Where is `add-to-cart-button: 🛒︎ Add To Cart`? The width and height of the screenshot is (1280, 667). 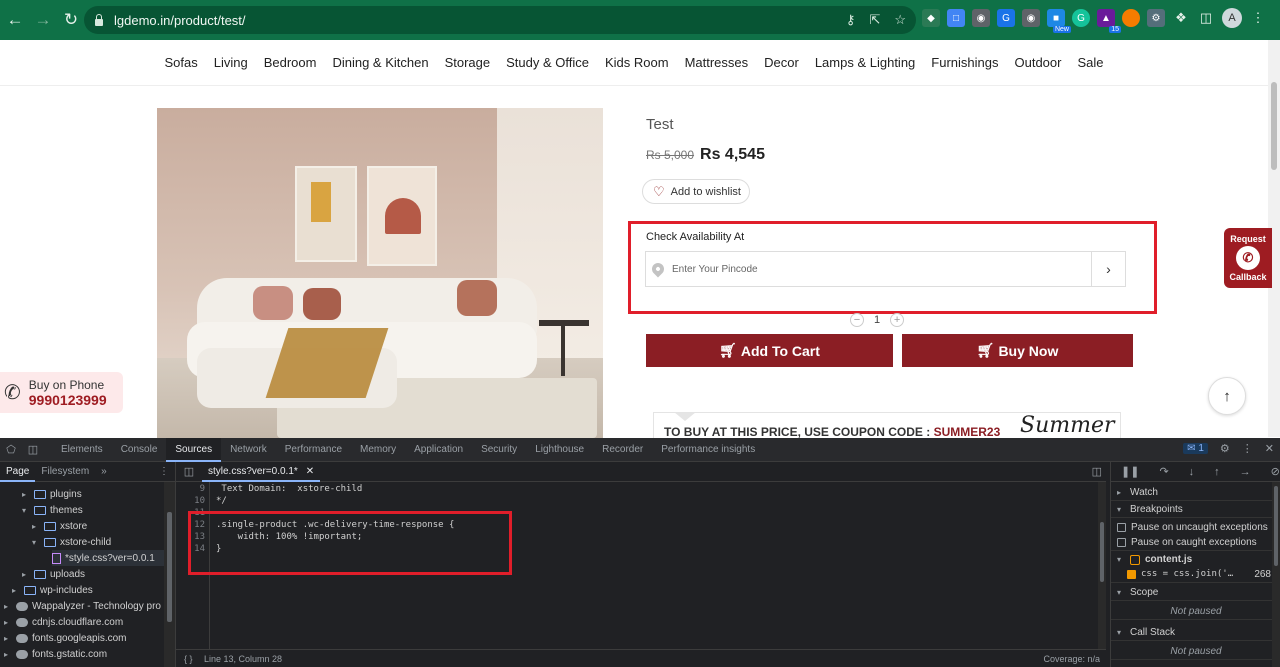 add-to-cart-button: 🛒︎ Add To Cart is located at coordinates (769, 350).